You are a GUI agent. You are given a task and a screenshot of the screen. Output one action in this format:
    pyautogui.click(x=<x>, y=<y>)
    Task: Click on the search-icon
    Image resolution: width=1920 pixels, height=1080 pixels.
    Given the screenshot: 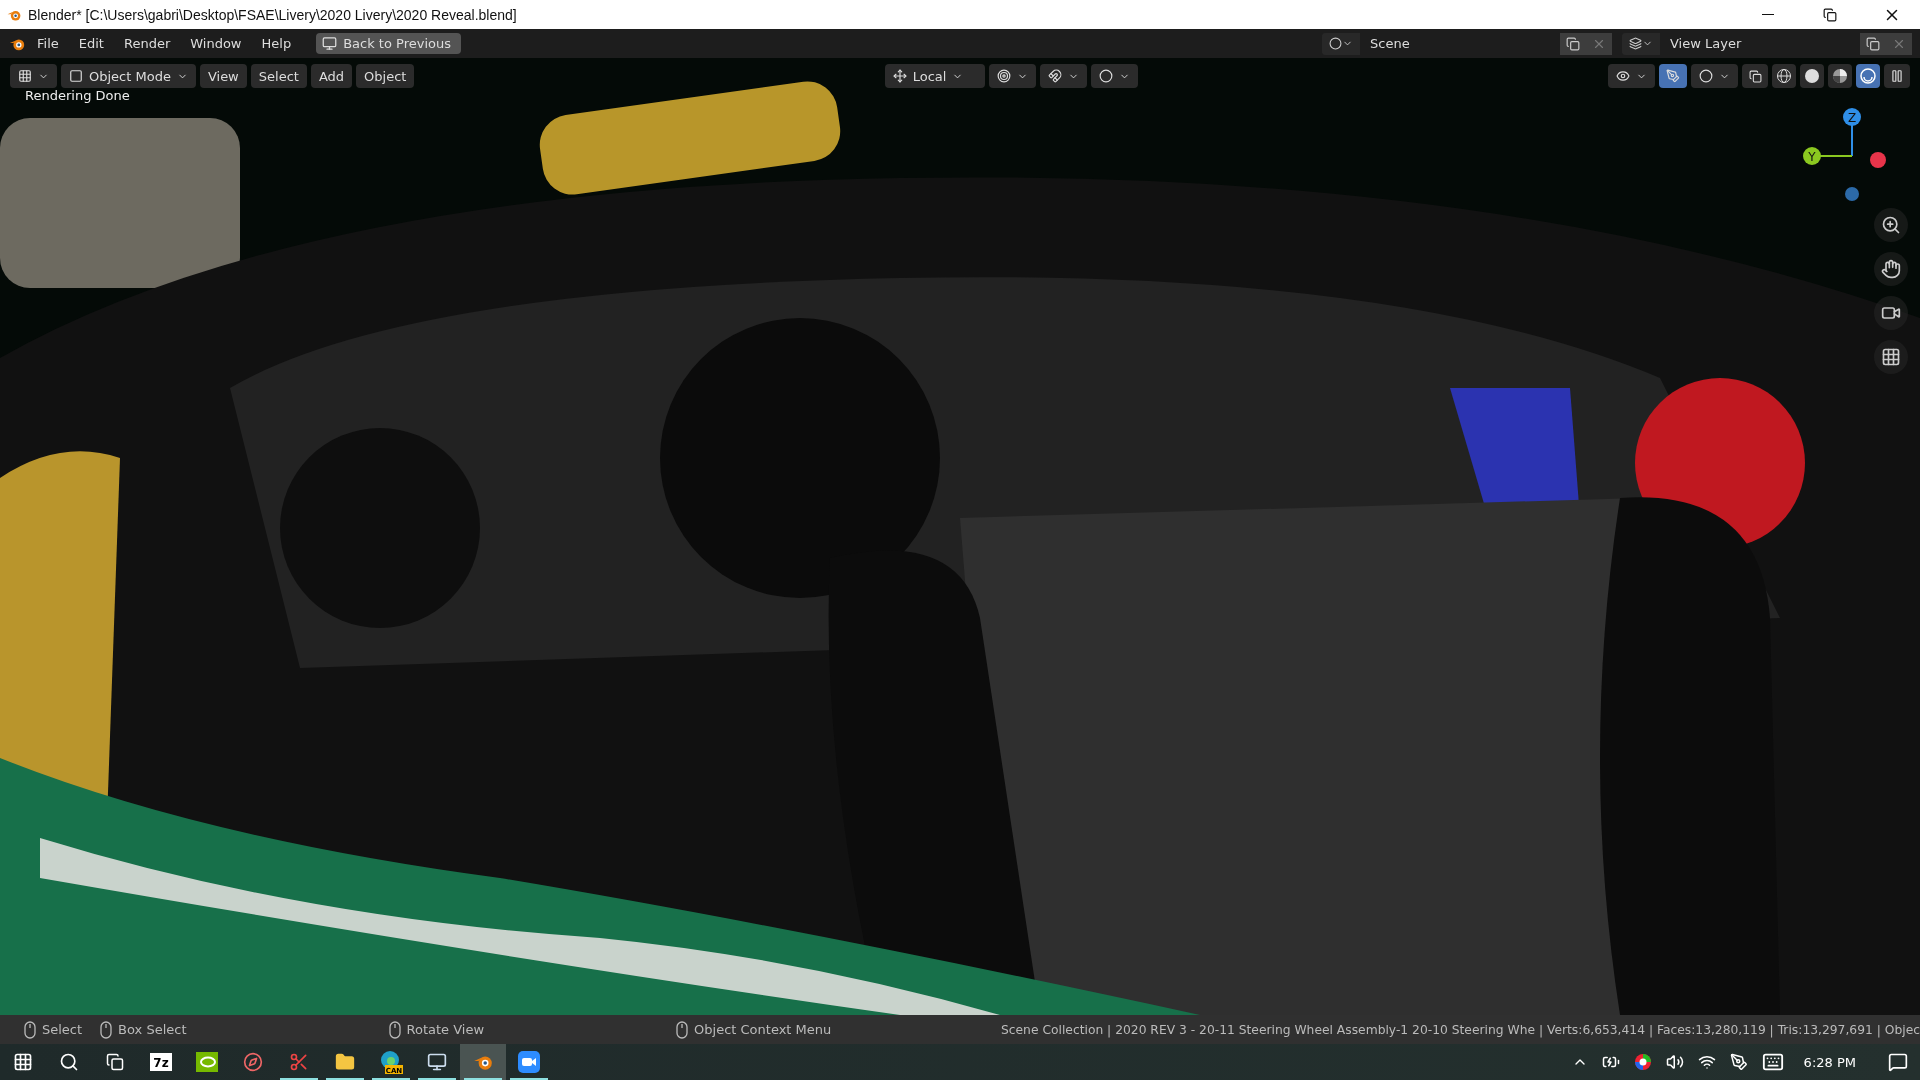 What is the action you would take?
    pyautogui.click(x=69, y=1062)
    